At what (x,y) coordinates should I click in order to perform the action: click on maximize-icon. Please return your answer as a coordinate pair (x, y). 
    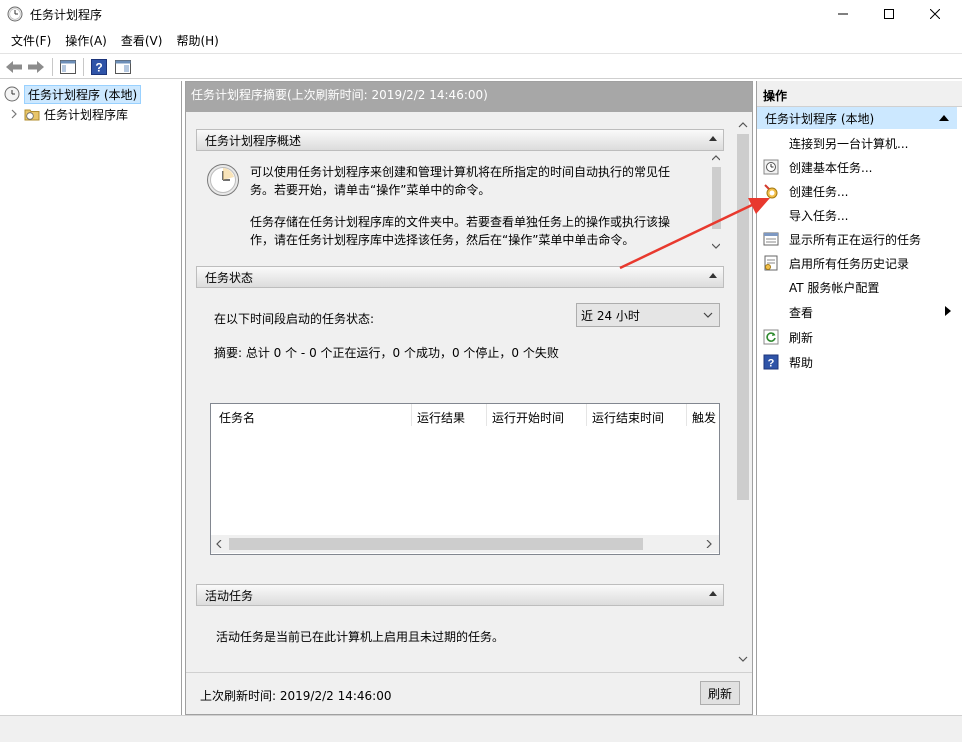
    Looking at the image, I should click on (889, 14).